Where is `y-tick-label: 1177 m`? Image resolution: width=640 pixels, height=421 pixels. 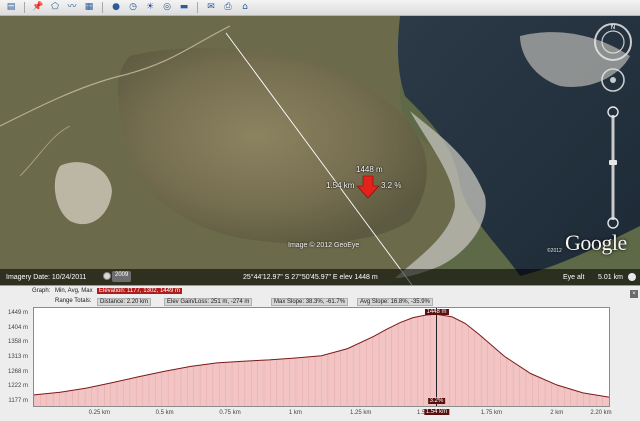 y-tick-label: 1177 m is located at coordinates (18, 401).